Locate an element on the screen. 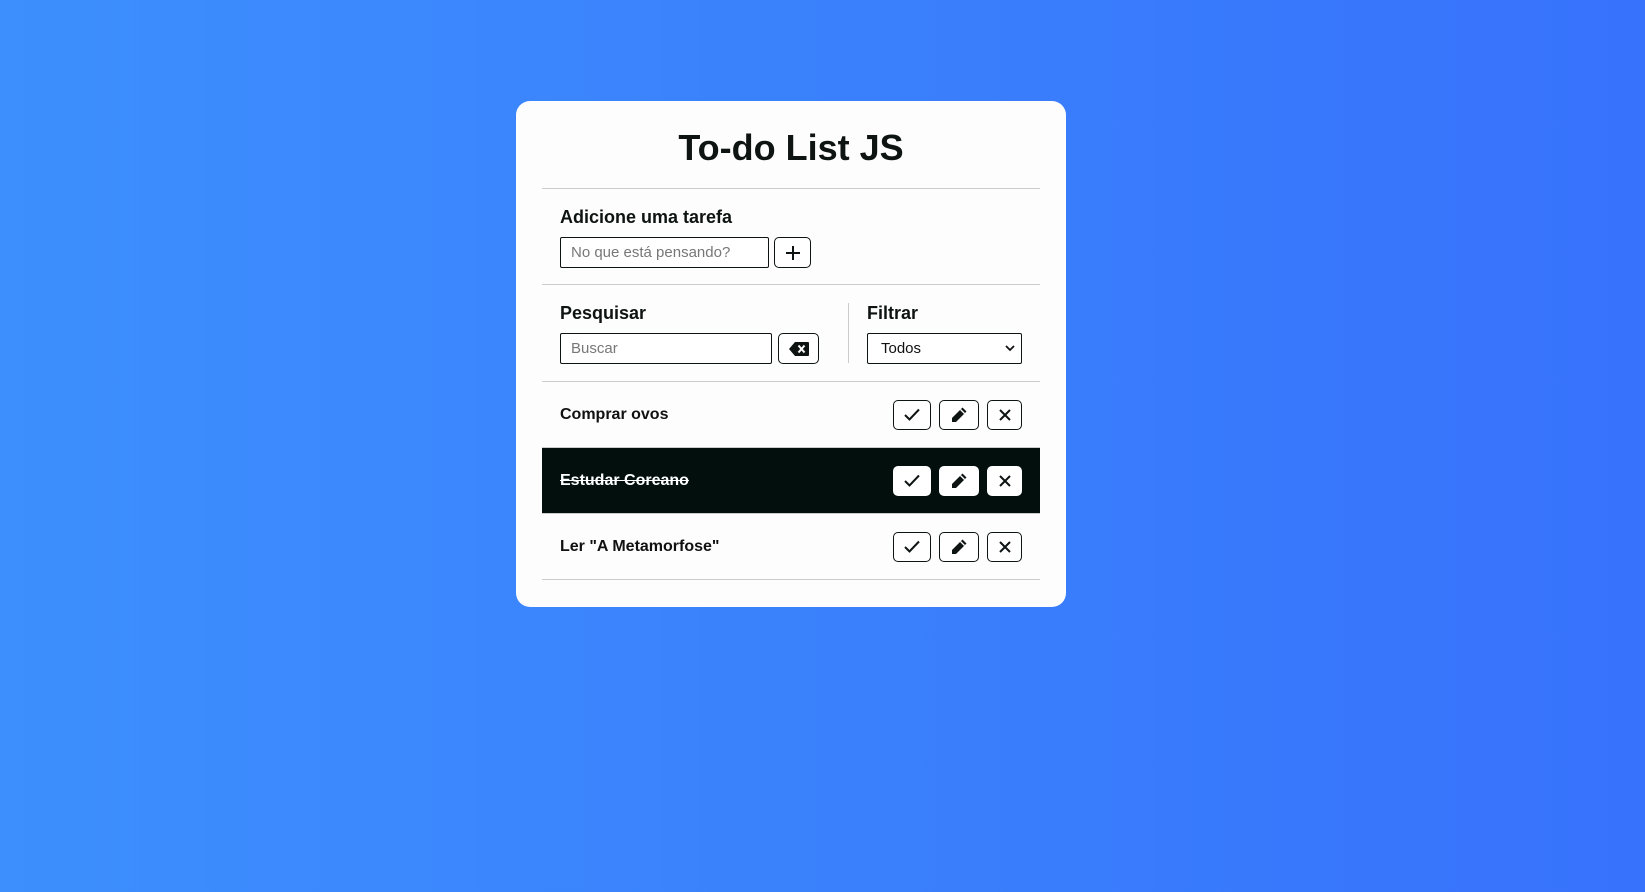 The image size is (1645, 892). filter-selected-value: Todos is located at coordinates (901, 348).